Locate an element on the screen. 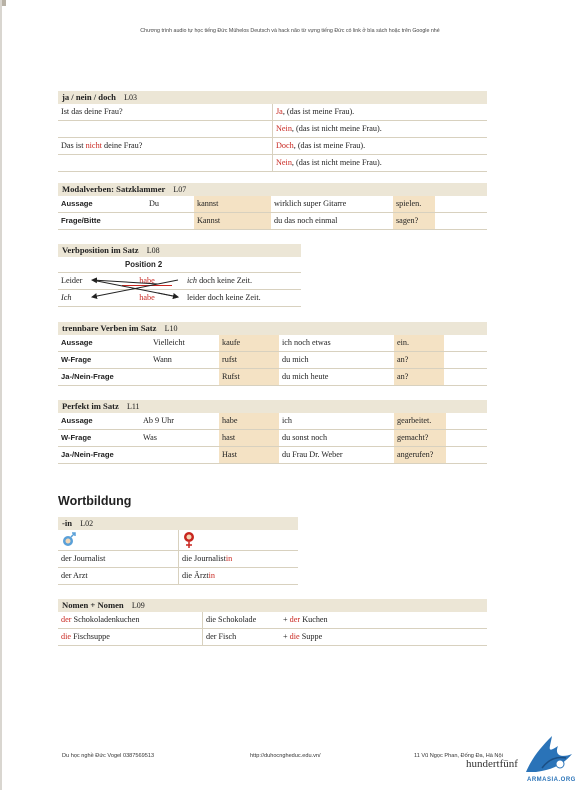  male-person-icon is located at coordinates (69, 539).